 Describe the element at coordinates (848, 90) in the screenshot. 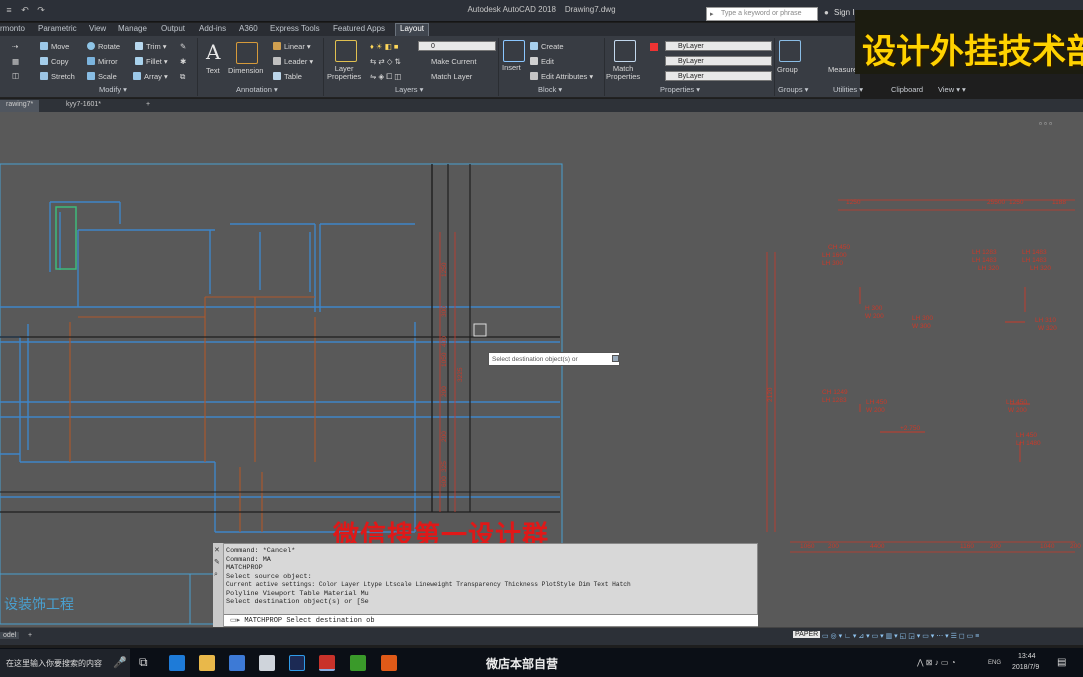

I see `utilities-group-label: Utilities ▾` at that location.